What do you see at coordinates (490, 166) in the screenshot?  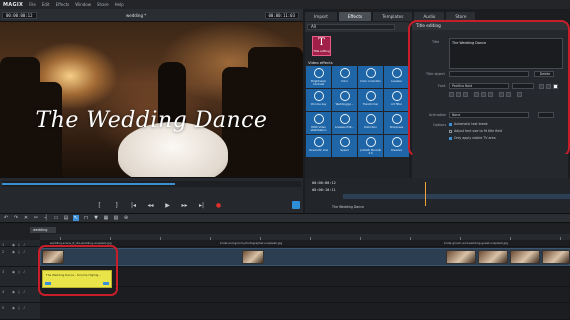 I see `panel-filler` at bounding box center [490, 166].